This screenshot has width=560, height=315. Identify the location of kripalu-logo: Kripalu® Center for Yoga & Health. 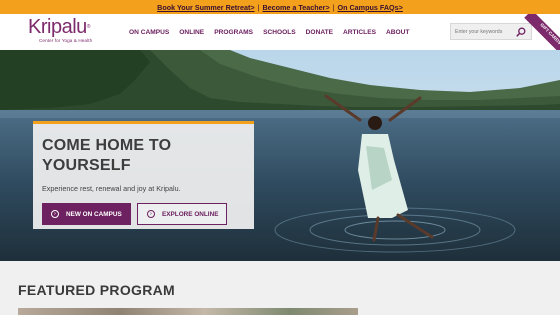
(60, 30).